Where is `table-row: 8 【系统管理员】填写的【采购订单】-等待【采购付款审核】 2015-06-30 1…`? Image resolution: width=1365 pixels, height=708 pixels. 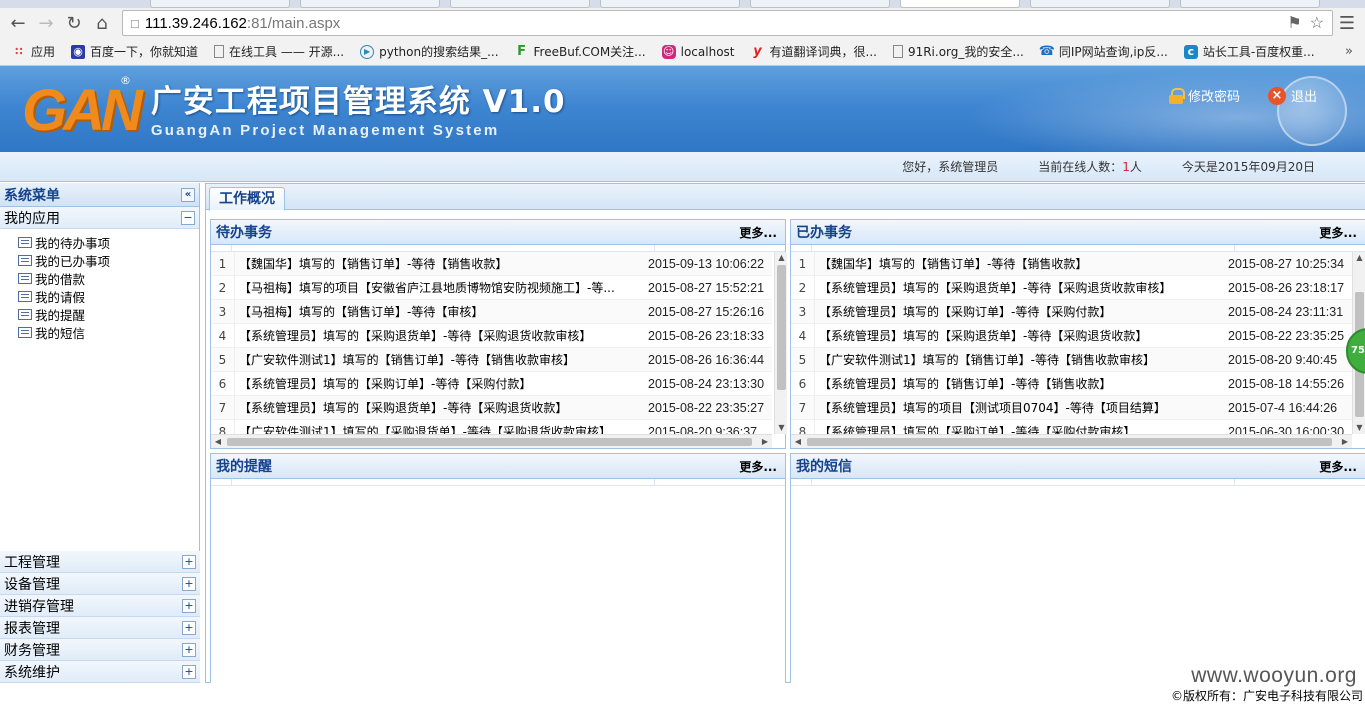
table-row: 8 【系统管理员】填写的【采购订单】-等待【采购付款审核】 2015-06-30 1… is located at coordinates (1071, 426).